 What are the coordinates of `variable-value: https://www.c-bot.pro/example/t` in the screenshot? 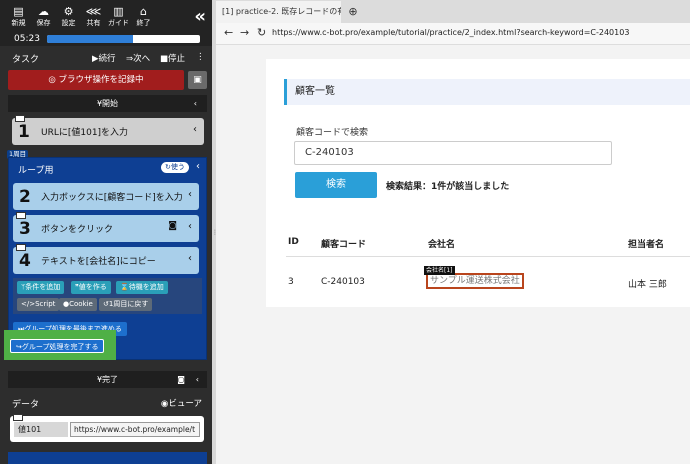 It's located at (135, 429).